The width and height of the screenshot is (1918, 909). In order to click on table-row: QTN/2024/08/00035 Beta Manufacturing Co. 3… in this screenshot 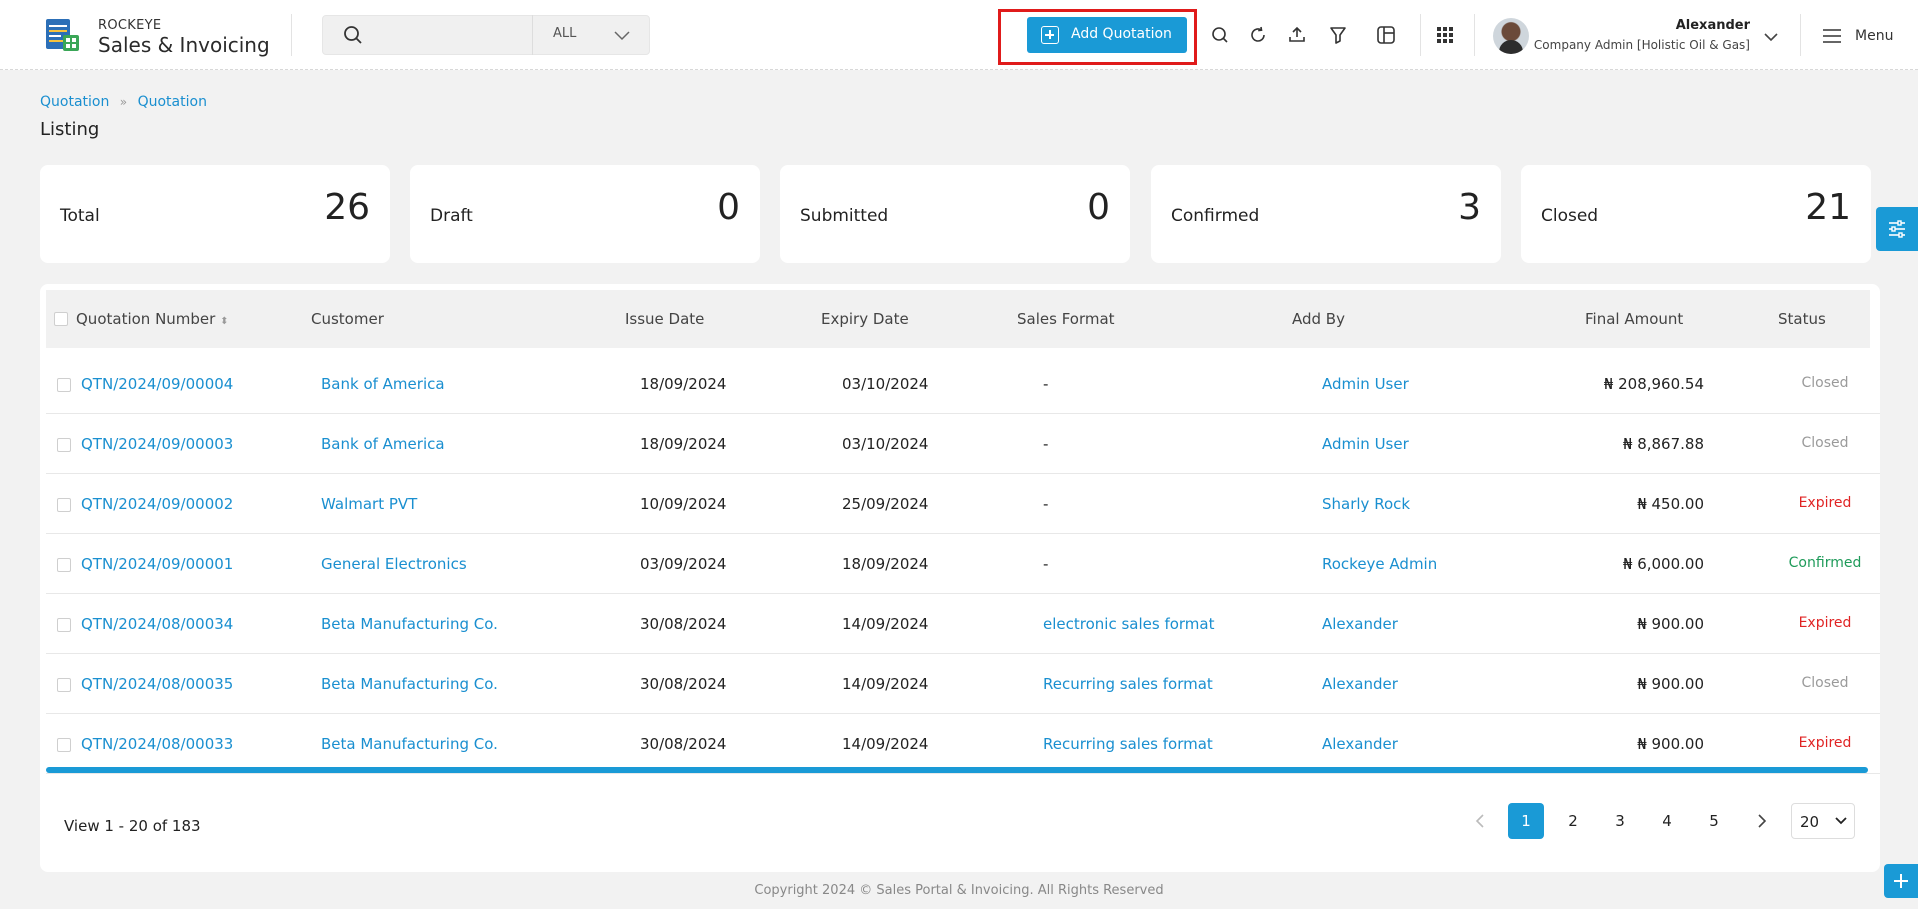, I will do `click(963, 684)`.